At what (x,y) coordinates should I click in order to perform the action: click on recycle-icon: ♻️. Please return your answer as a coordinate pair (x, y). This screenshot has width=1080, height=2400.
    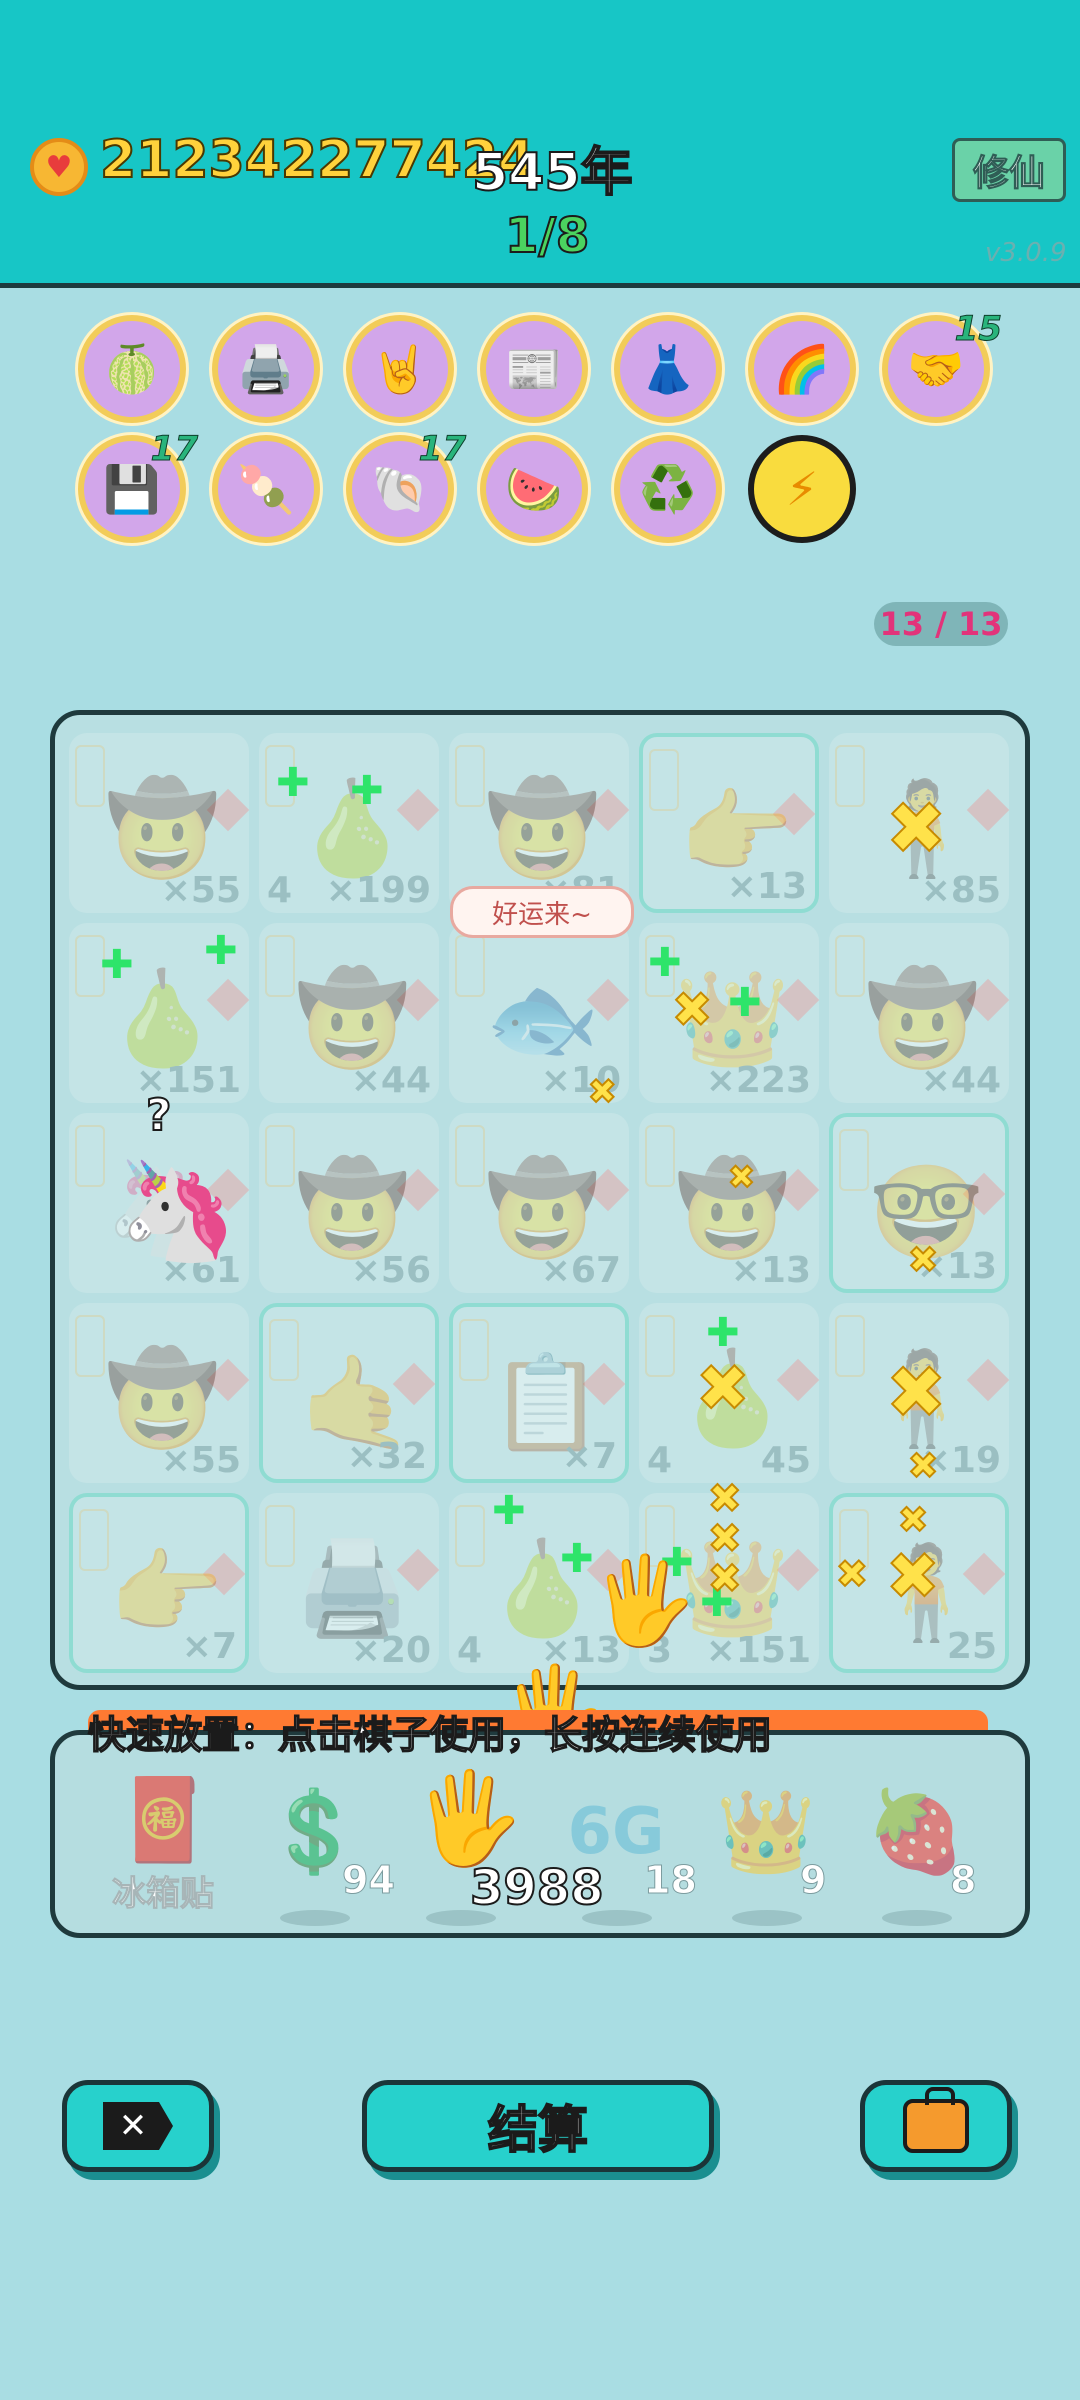
    Looking at the image, I should click on (668, 489).